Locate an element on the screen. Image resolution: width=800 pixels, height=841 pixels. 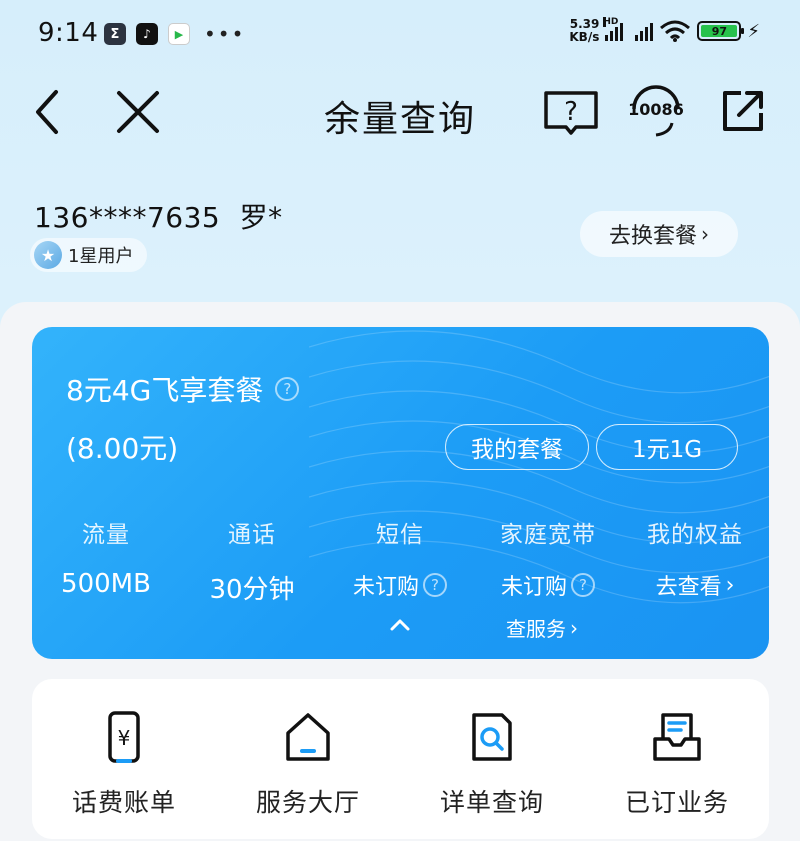
quick-action-hall: 服务大厅 is located at coordinates (308, 764).